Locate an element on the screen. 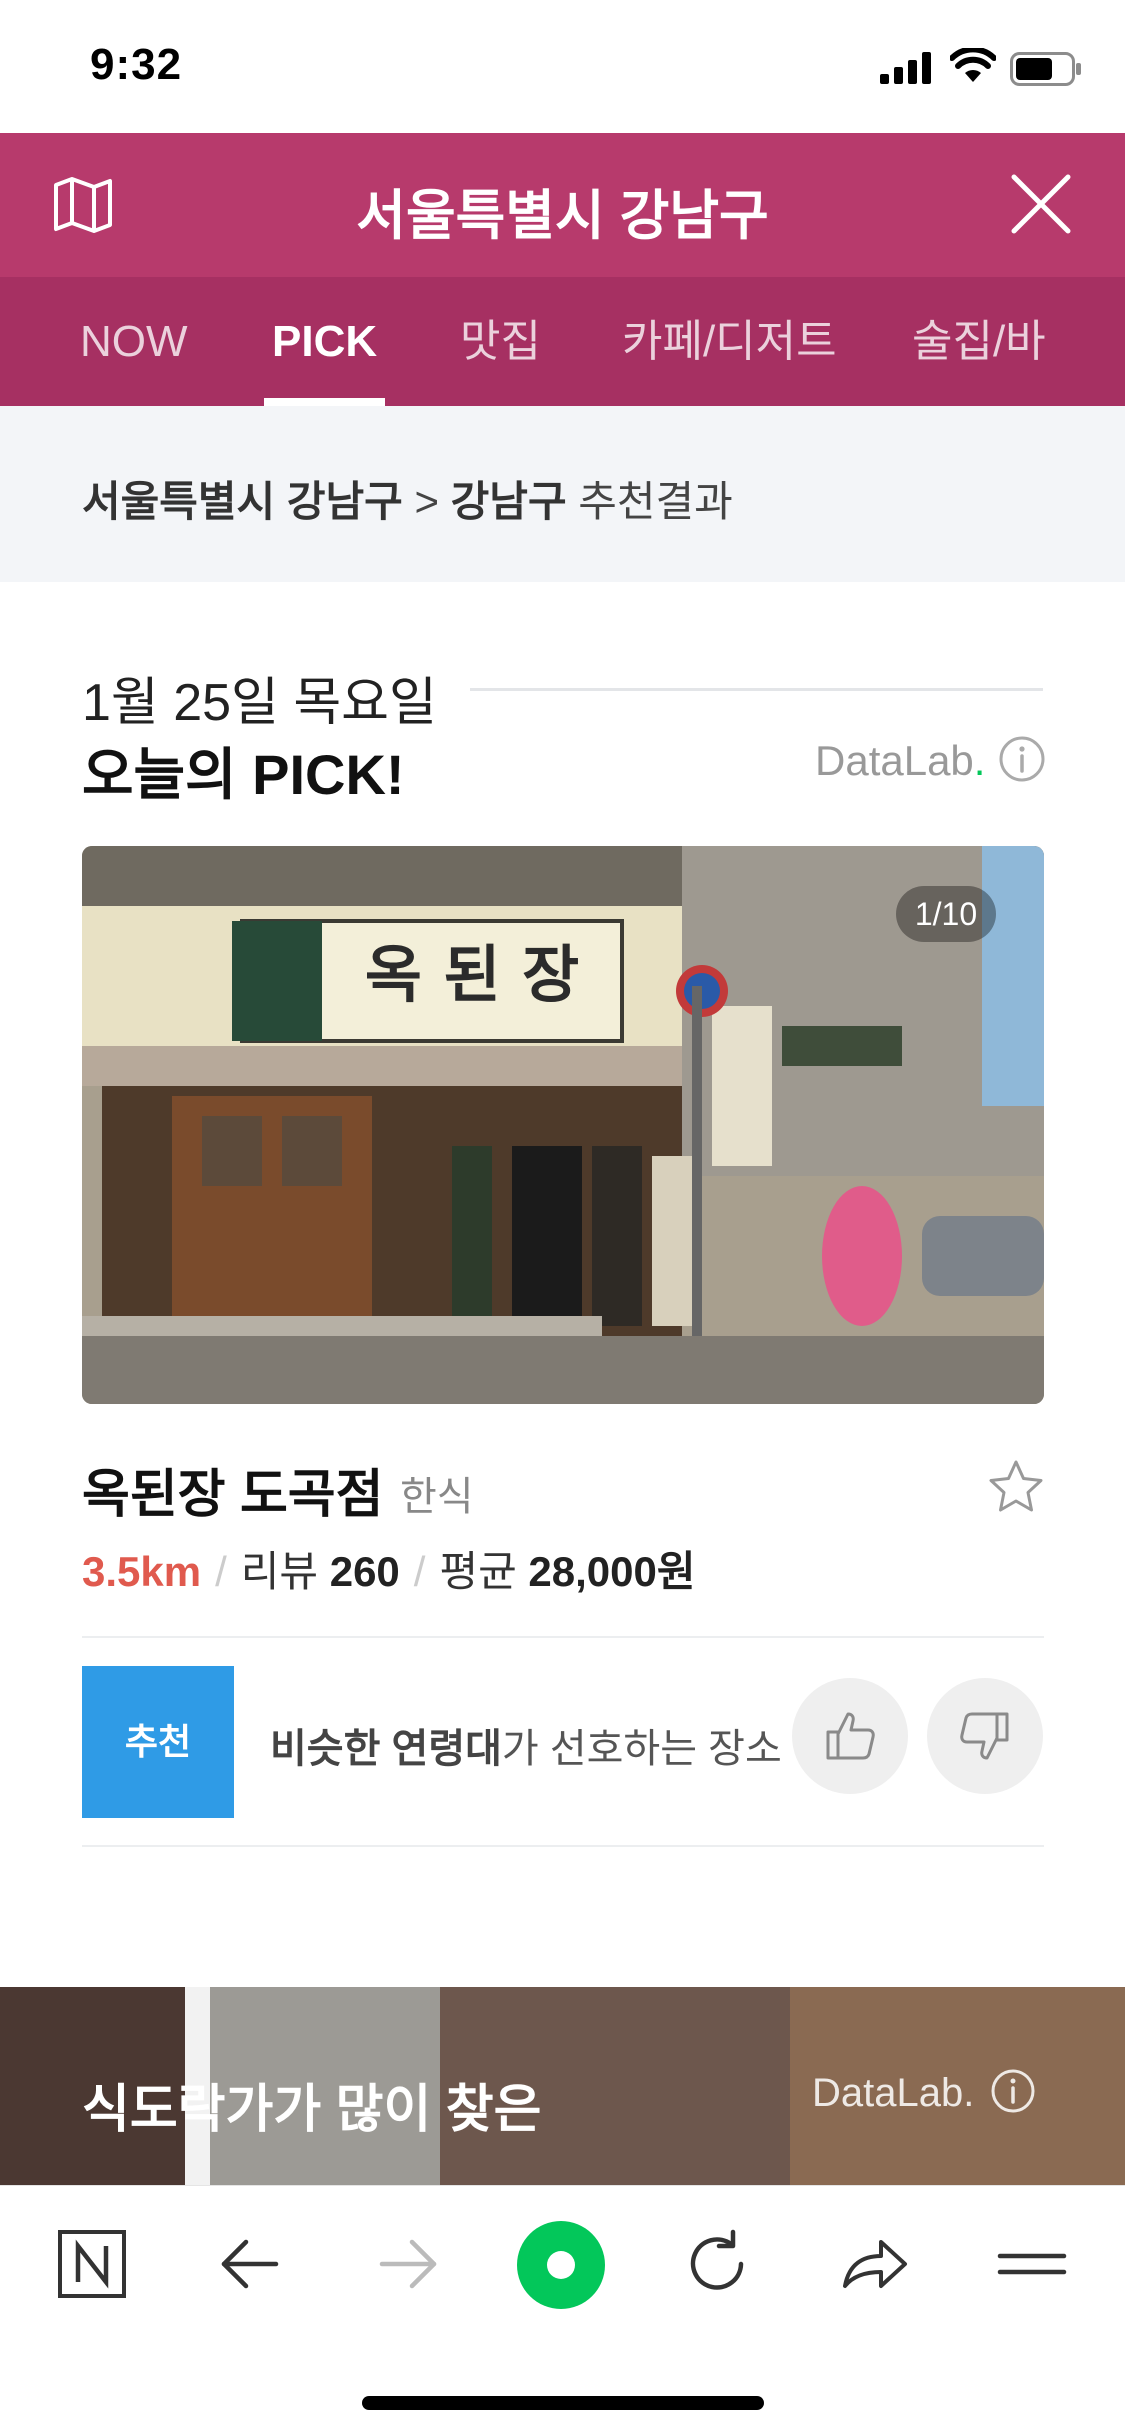  place-category: 한식 is located at coordinates (437, 1497).